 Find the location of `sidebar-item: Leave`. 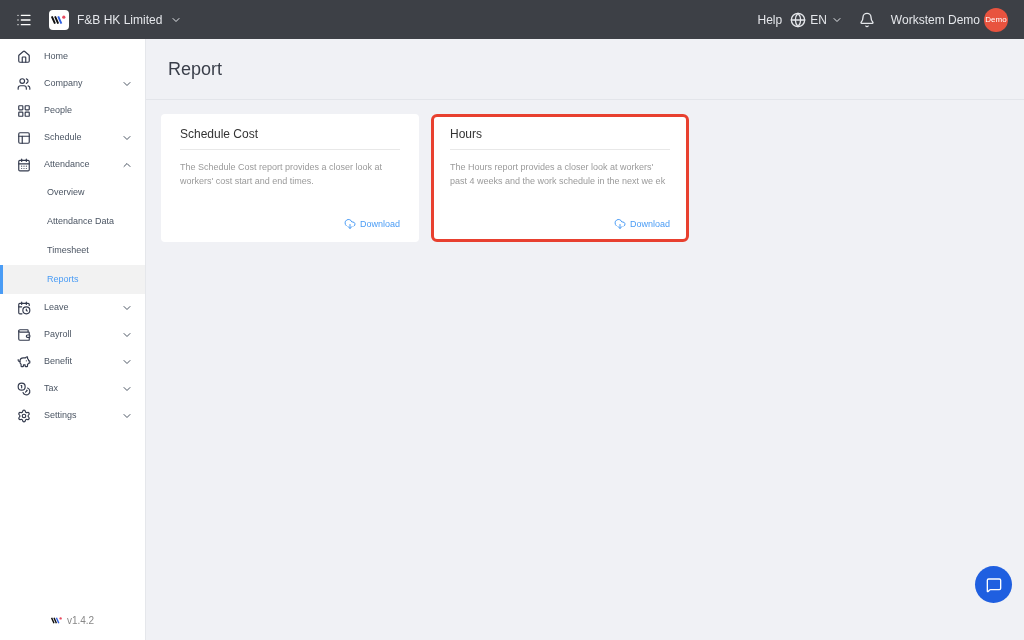

sidebar-item: Leave is located at coordinates (72, 307).